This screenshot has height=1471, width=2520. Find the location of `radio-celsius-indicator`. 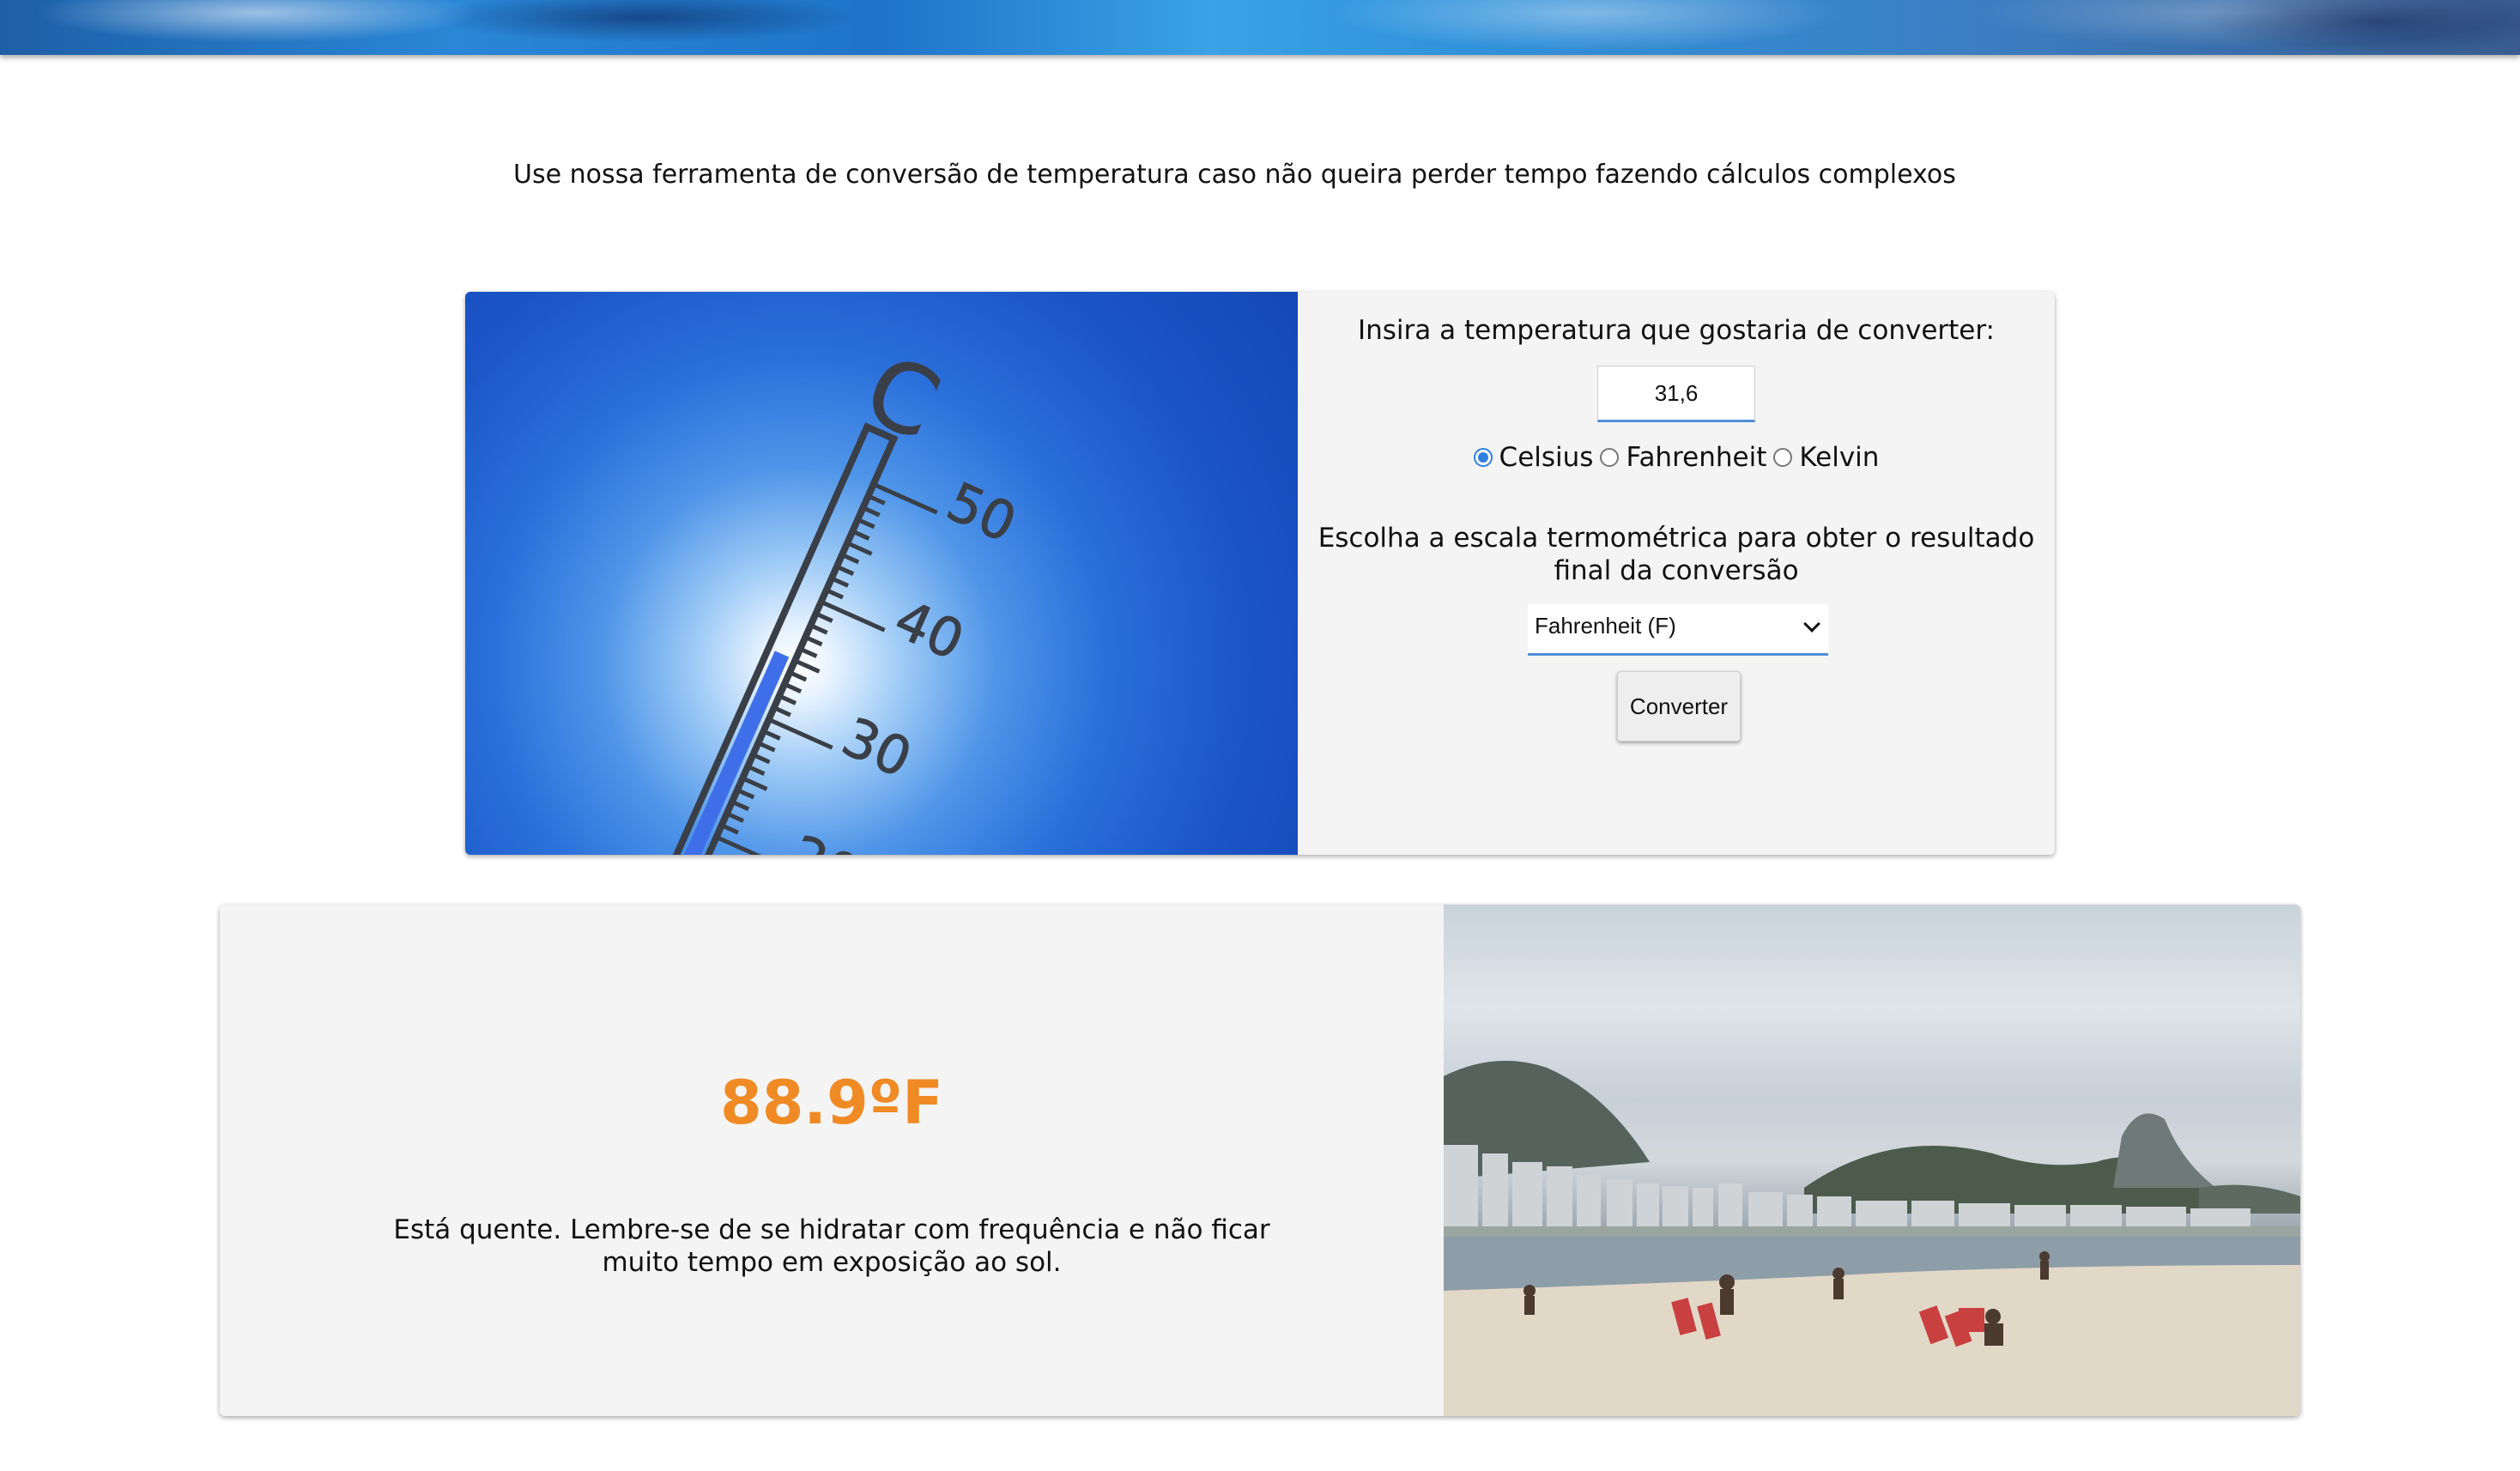

radio-celsius-indicator is located at coordinates (1483, 457).